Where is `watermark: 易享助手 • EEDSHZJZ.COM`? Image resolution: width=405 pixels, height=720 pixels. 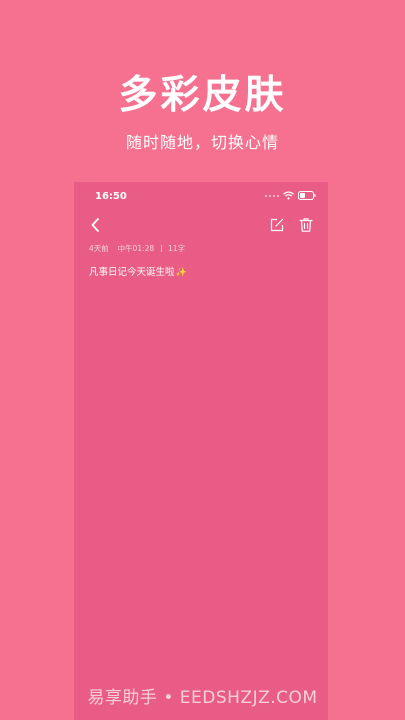 watermark: 易享助手 • EEDSHZJZ.COM is located at coordinates (202, 698).